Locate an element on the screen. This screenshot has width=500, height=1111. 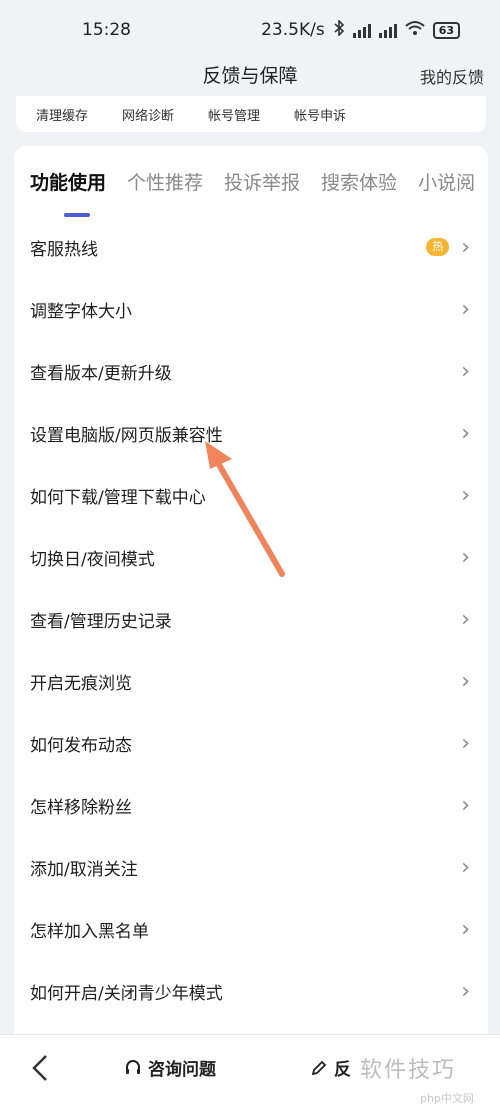
list-item-label: 切换日/夜间模式 is located at coordinates (92, 559).